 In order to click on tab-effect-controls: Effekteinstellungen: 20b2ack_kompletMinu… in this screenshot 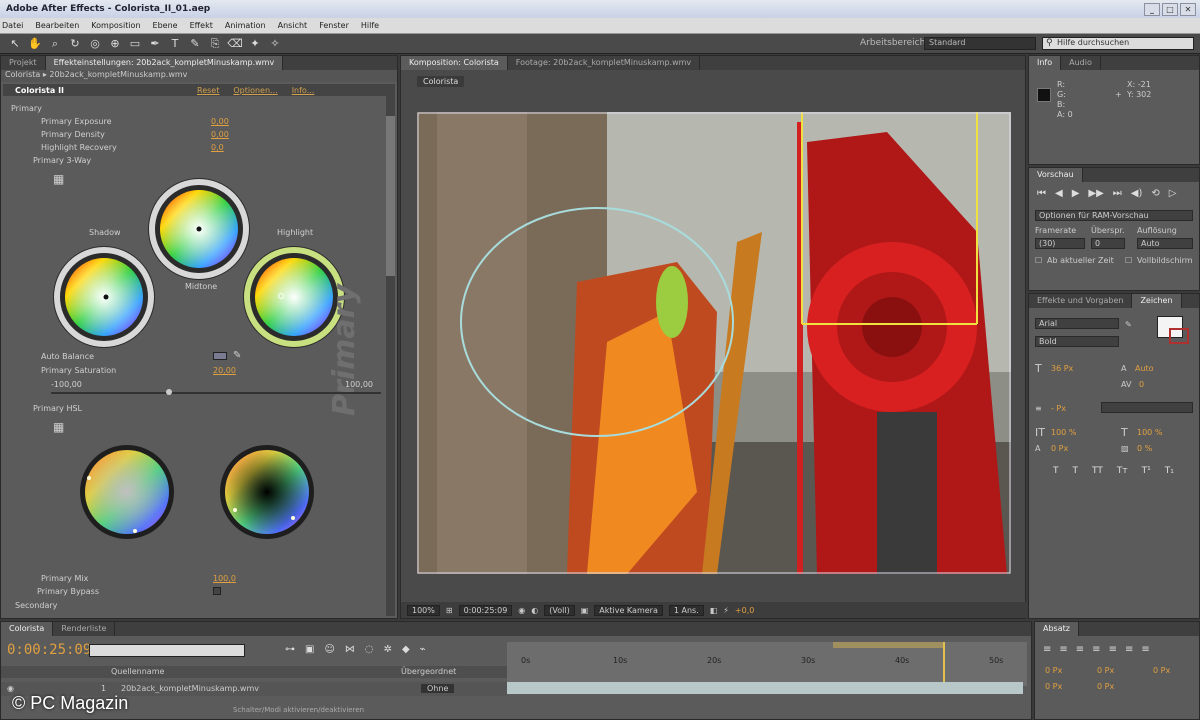, I will do `click(164, 63)`.